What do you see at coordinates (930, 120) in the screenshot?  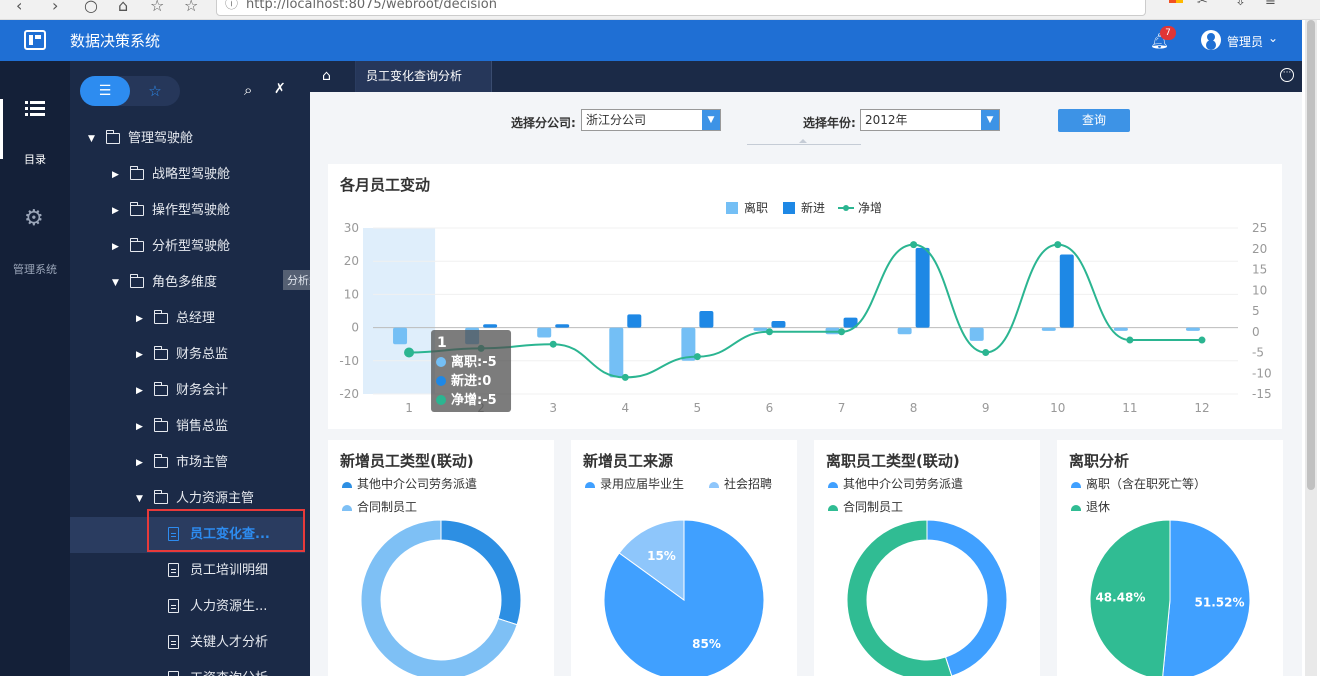 I see `year-select: 2012年 ▼` at bounding box center [930, 120].